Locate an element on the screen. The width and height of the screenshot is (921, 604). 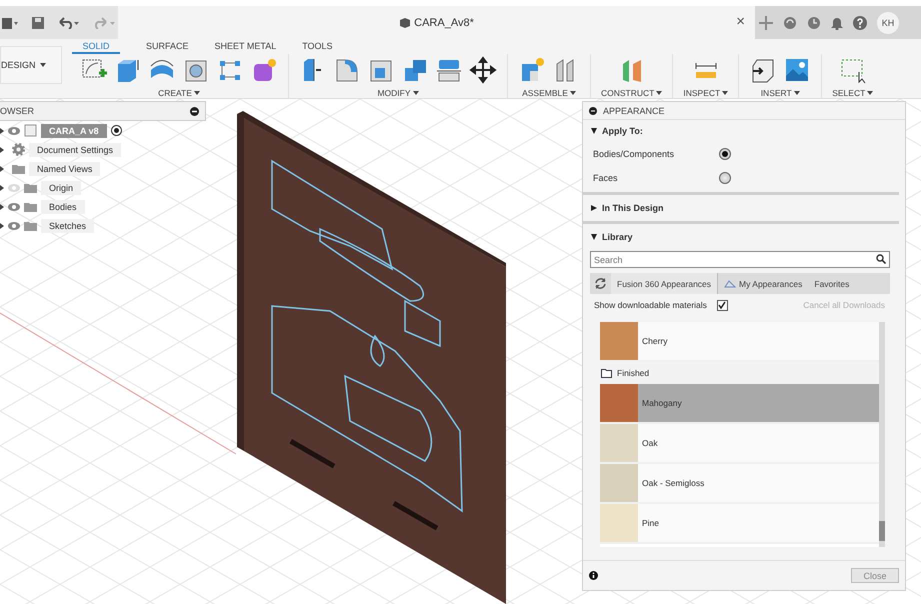
section-header: In This Design is located at coordinates (744, 208).